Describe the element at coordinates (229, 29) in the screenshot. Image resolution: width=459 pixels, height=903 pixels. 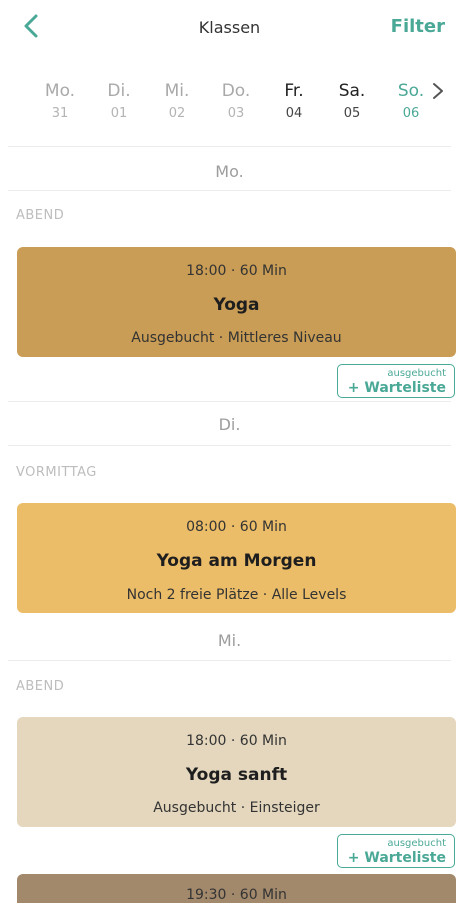
I see `top-bar: Klassen Filter` at that location.